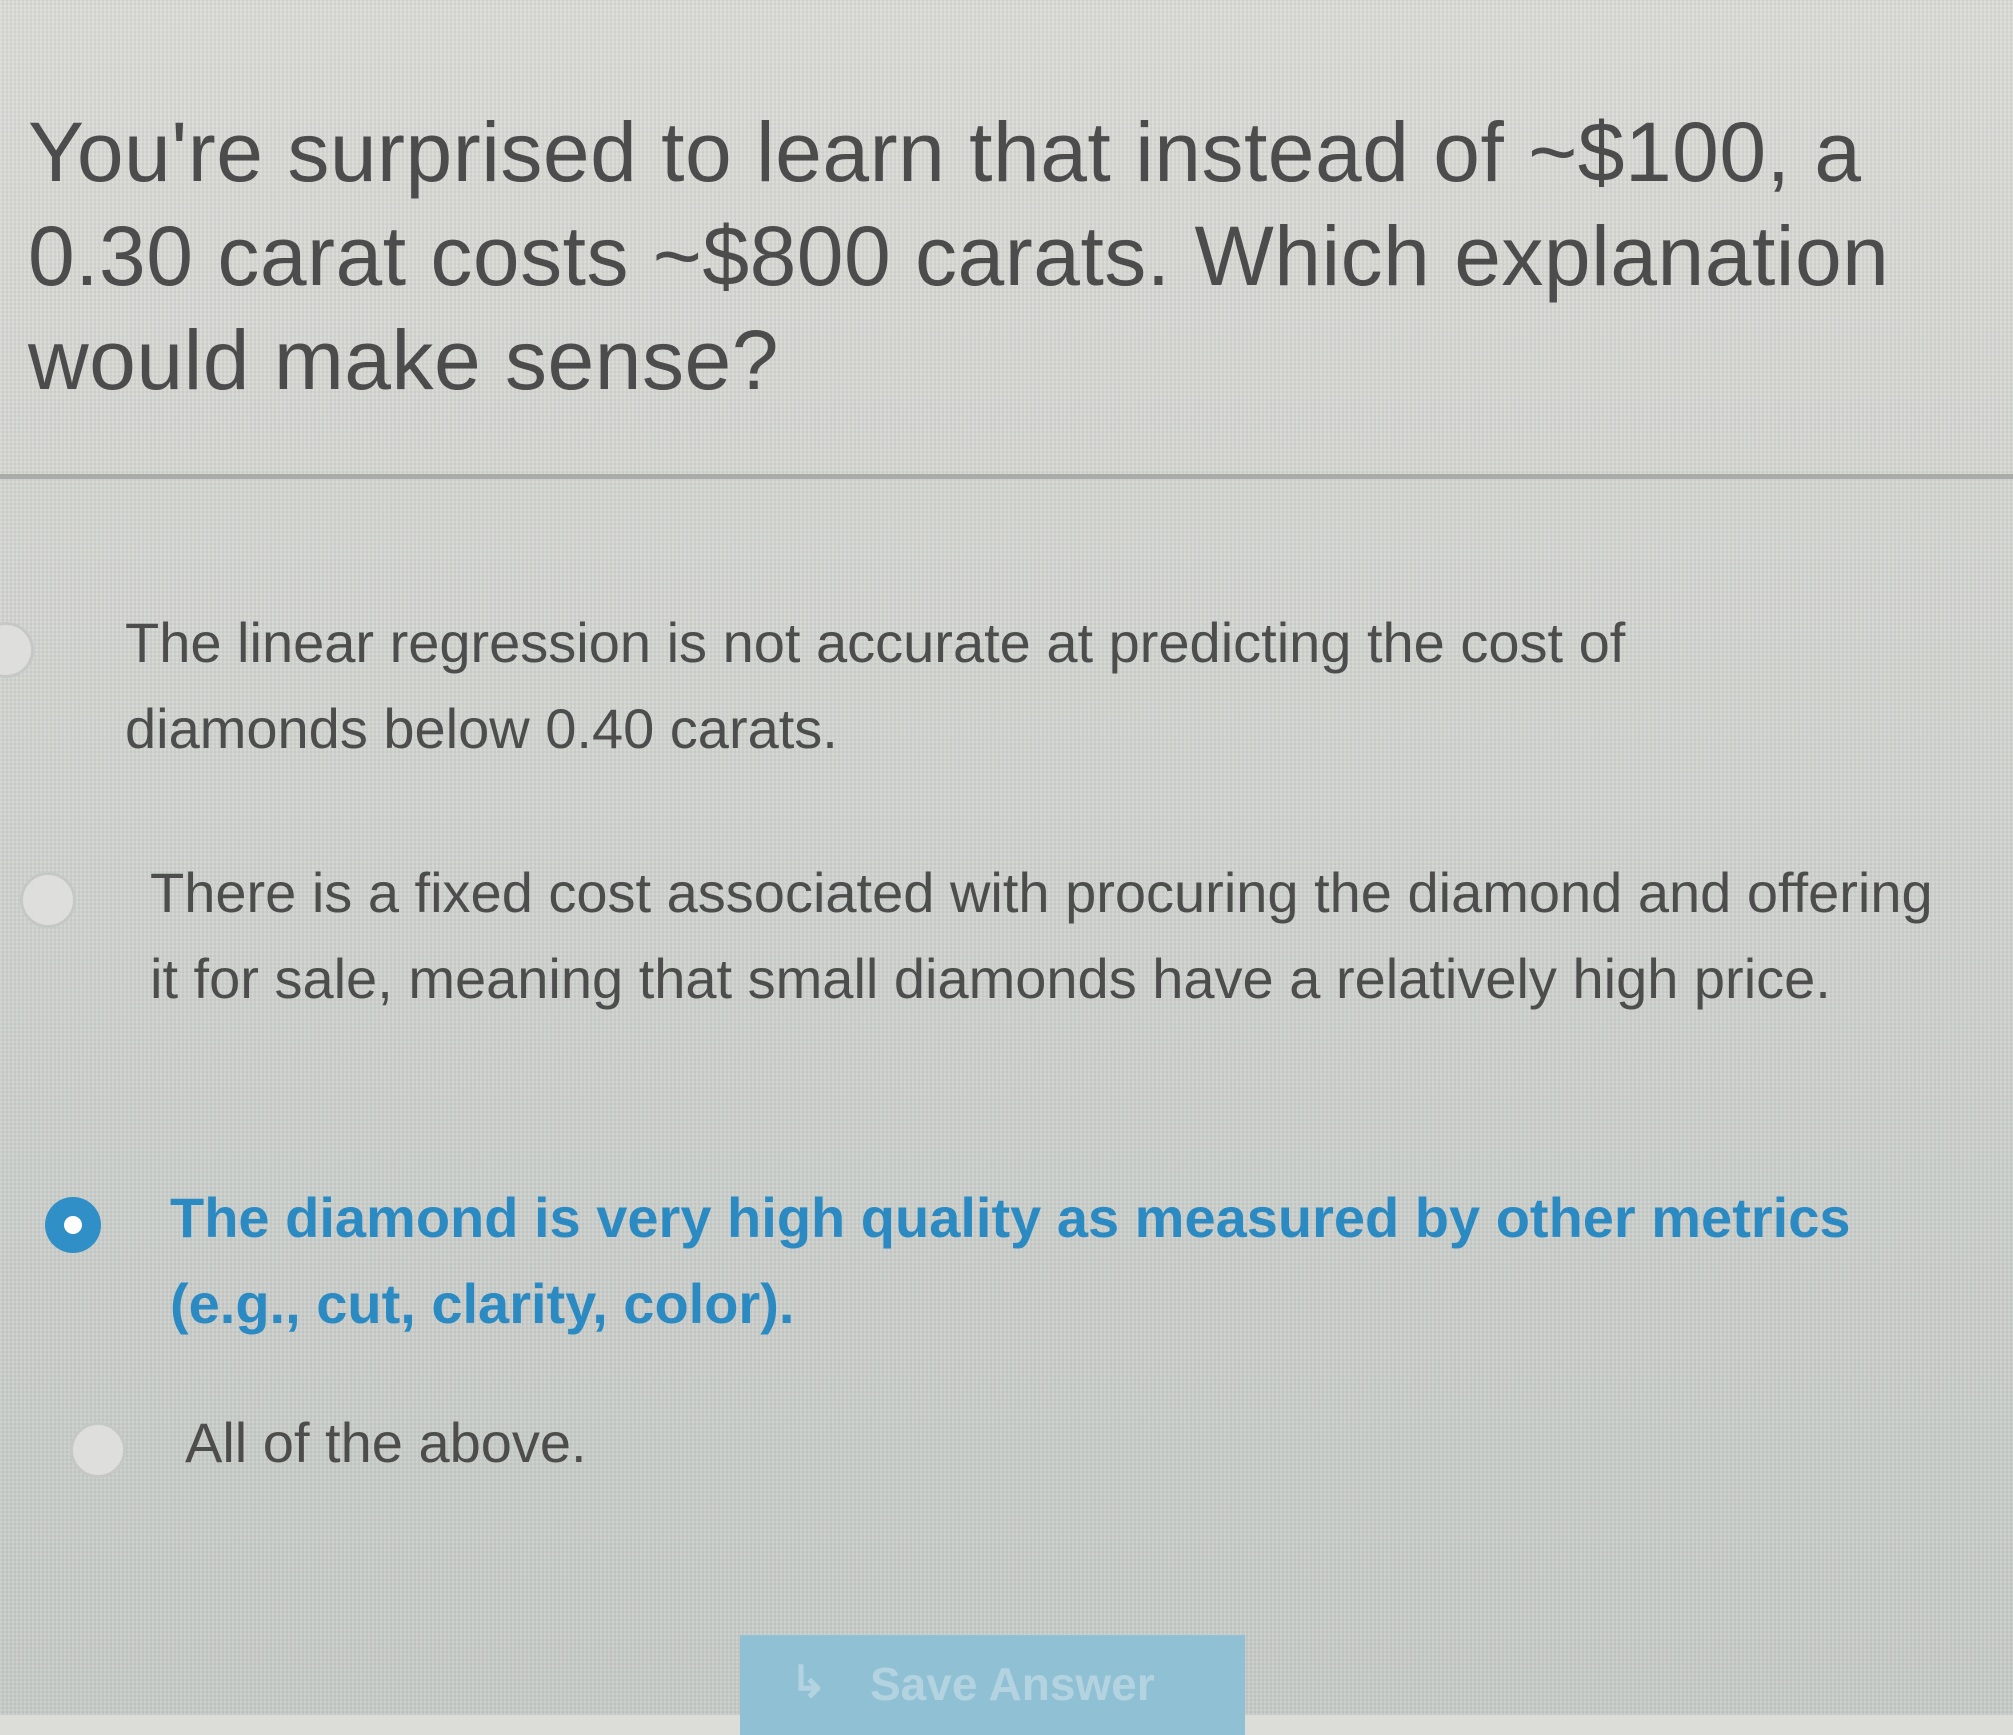  What do you see at coordinates (1012, 1684) in the screenshot?
I see `save-answer-label: Save Answer` at bounding box center [1012, 1684].